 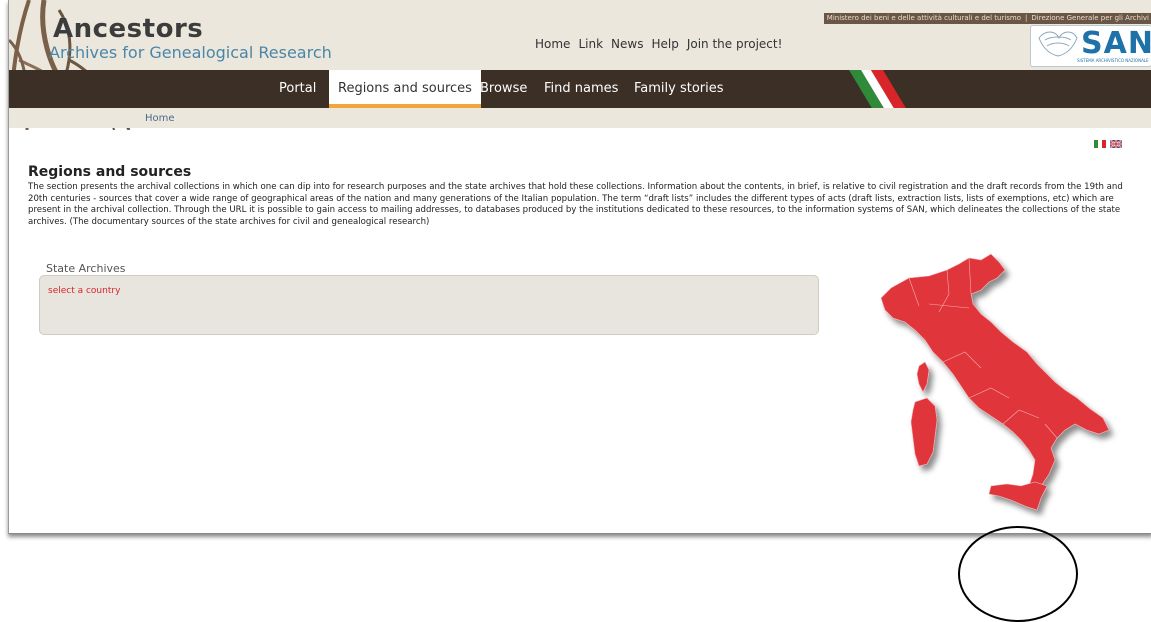 What do you see at coordinates (1116, 144) in the screenshot?
I see `uk-flag-icon` at bounding box center [1116, 144].